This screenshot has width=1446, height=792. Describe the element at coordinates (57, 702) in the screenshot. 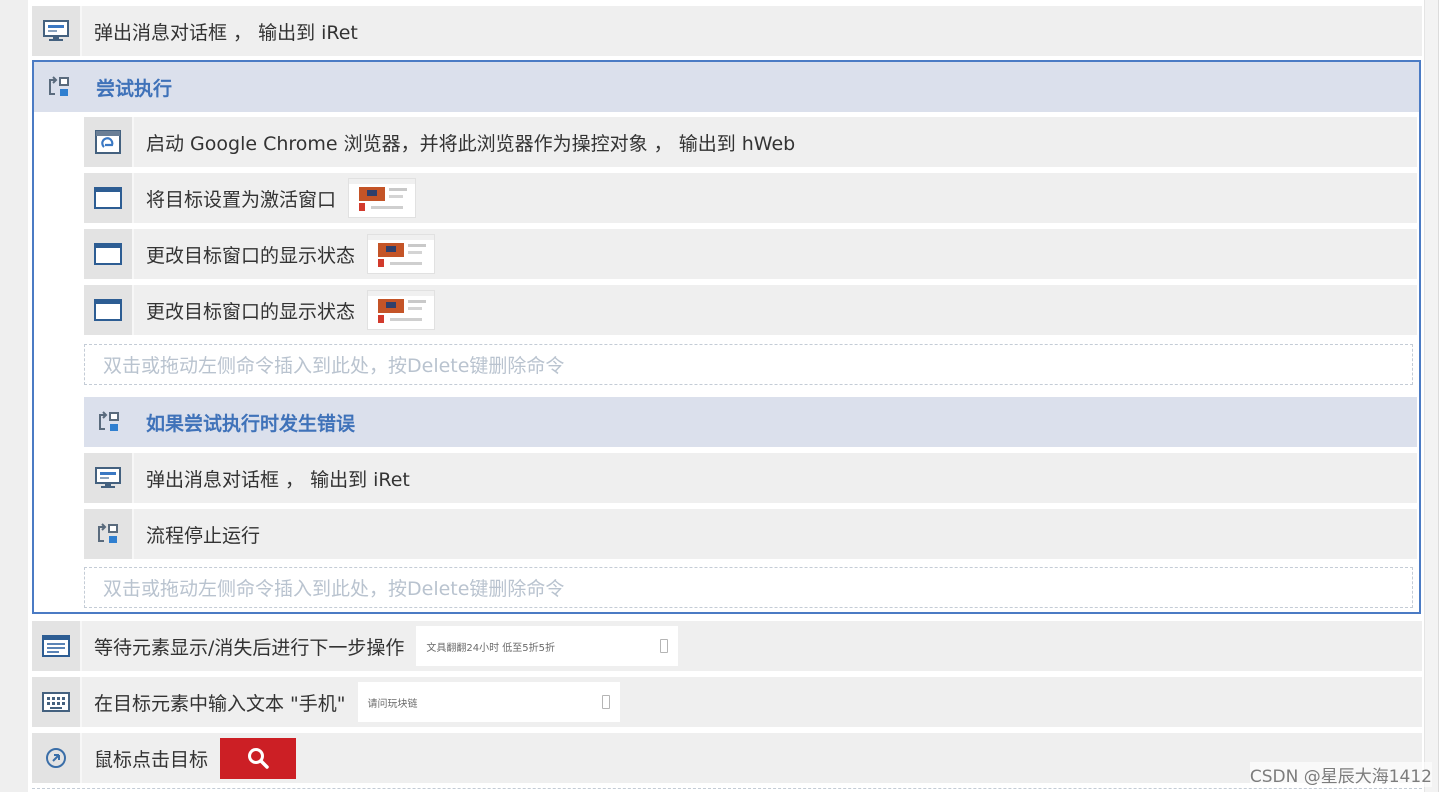

I see `keyboard-icon` at that location.